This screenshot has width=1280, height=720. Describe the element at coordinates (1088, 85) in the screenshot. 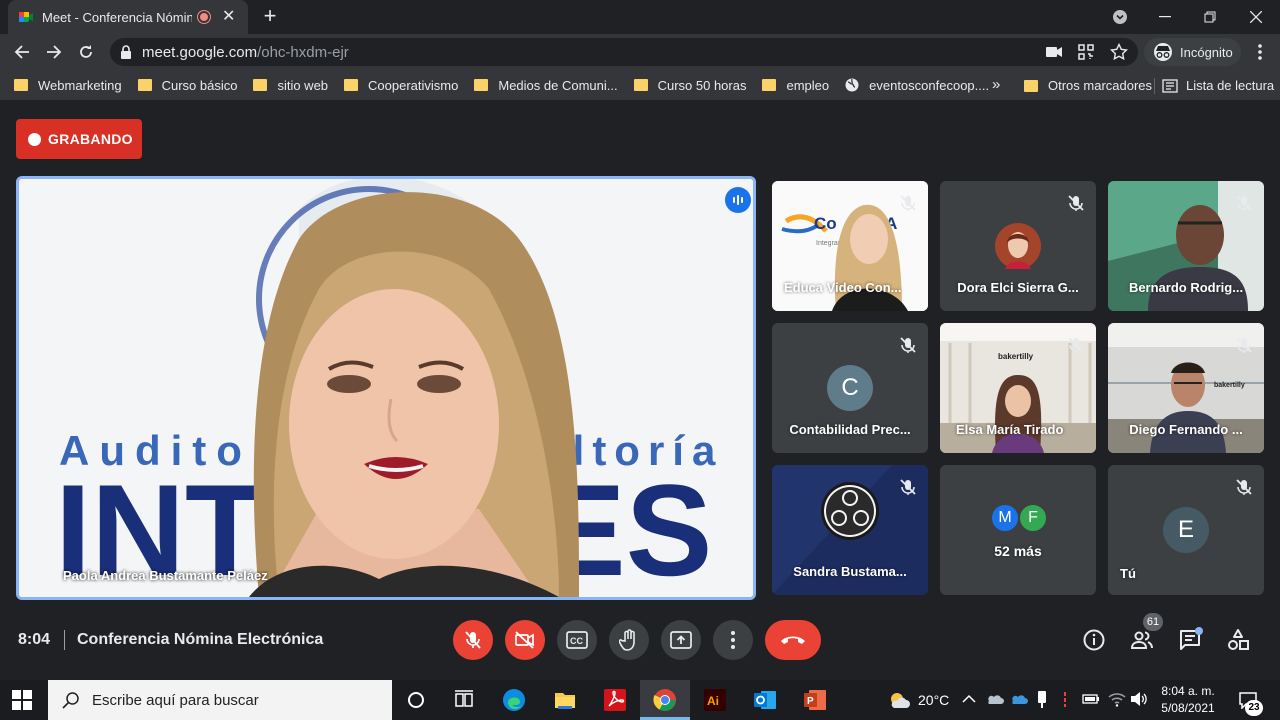

I see `other-bookmarks: Otros marcadores` at that location.